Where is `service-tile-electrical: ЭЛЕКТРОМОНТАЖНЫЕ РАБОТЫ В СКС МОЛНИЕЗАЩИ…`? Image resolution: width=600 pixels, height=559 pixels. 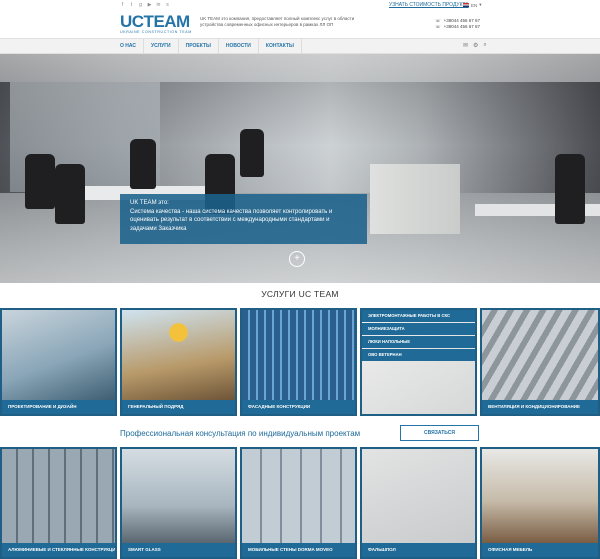 service-tile-electrical: ЭЛЕКТРОМОНТАЖНЫЕ РАБОТЫ В СКС МОЛНИЕЗАЩИ… is located at coordinates (418, 362).